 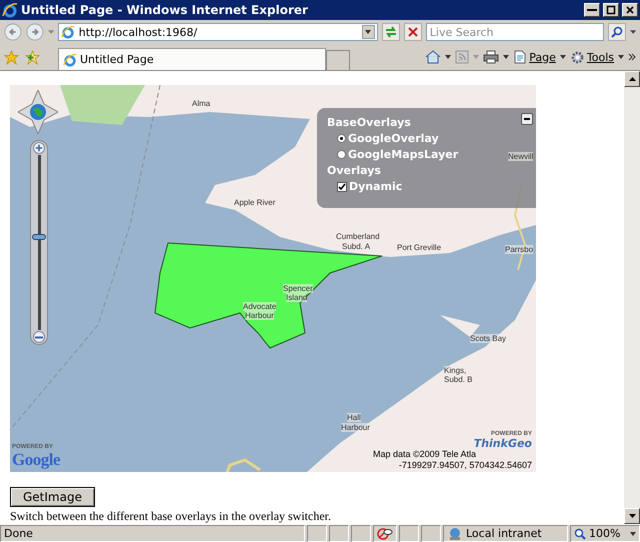 I want to click on get-image-button: GetImage, so click(x=52, y=497).